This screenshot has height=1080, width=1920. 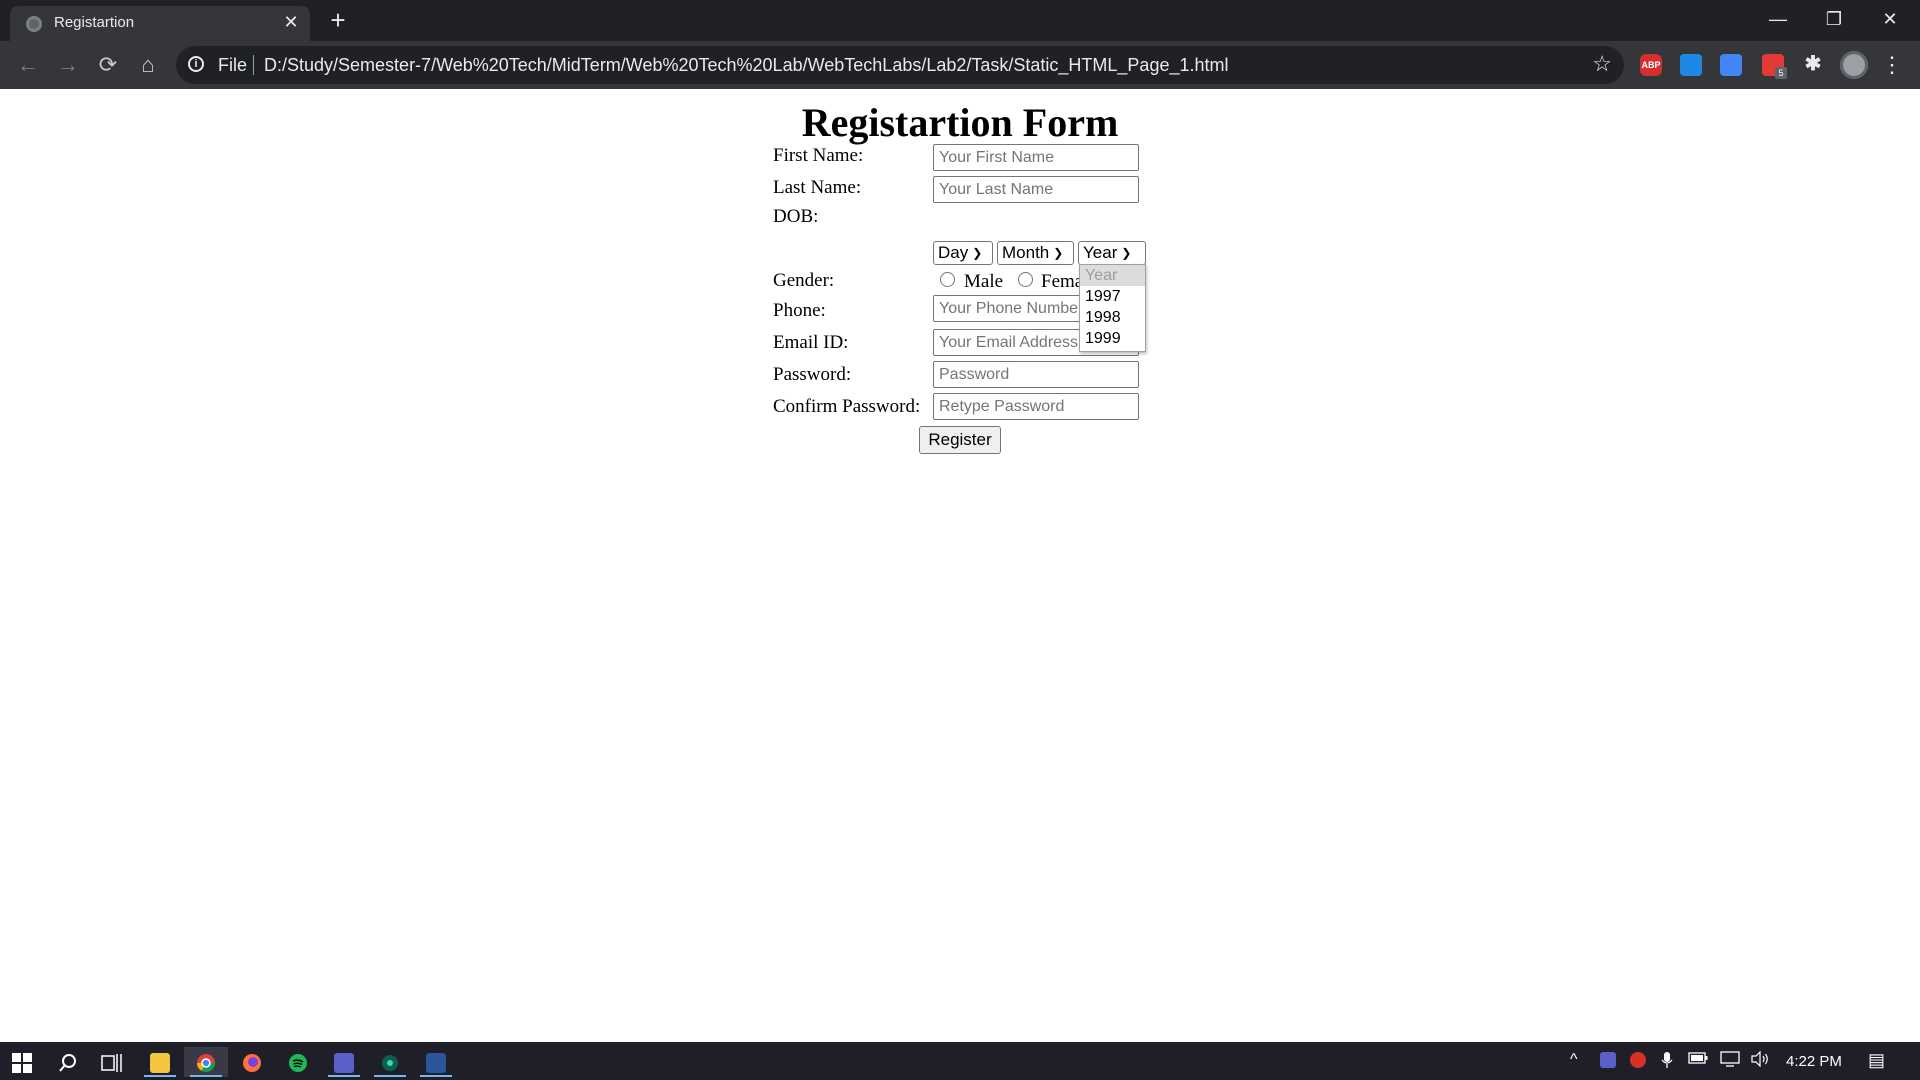 I want to click on tray-teams-icon, so click(x=1608, y=1060).